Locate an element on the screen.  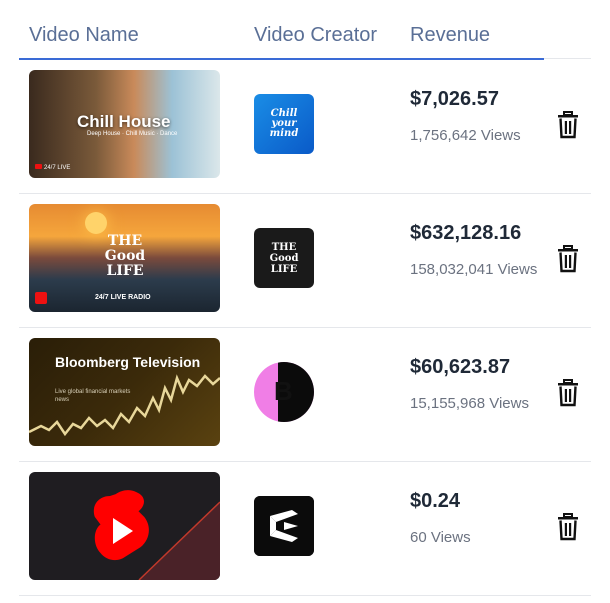
creator-logo-text: THE Good LIFE is located at coordinates (284, 258).